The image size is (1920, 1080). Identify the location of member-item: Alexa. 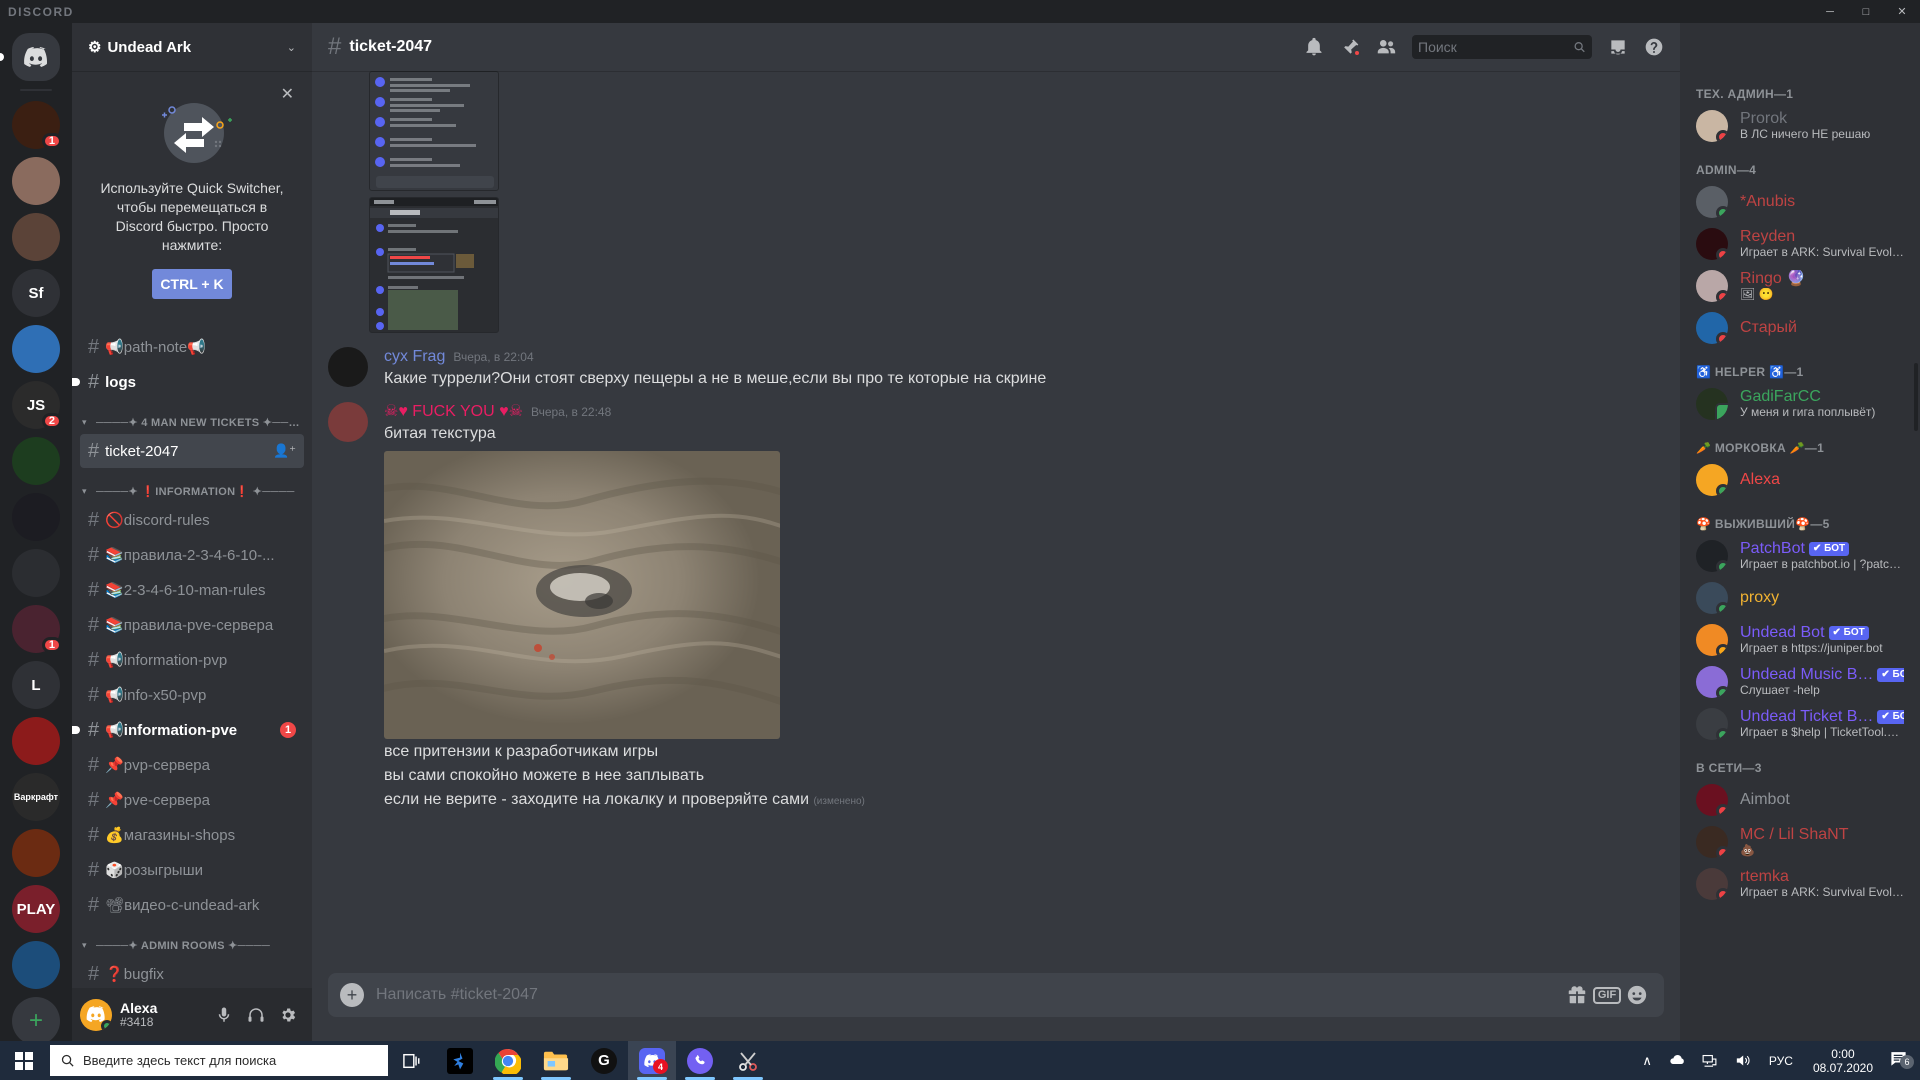
(1800, 480).